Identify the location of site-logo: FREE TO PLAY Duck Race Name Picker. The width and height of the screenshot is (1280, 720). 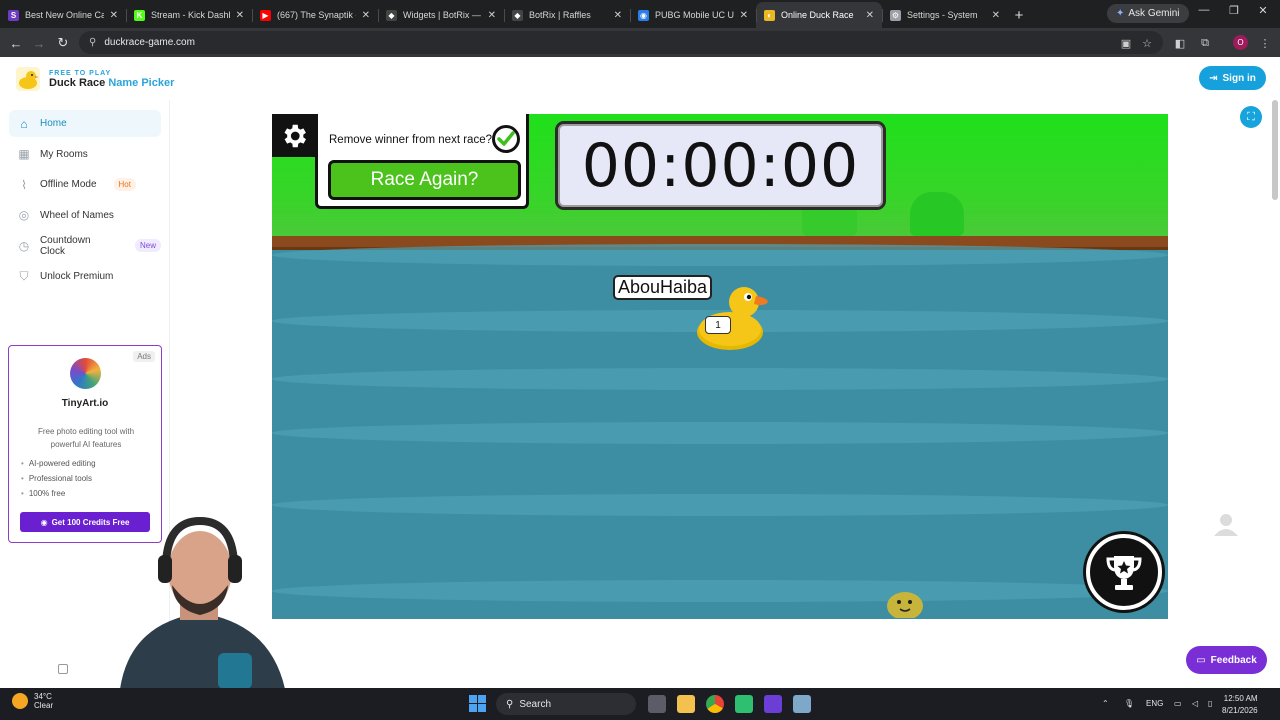
(95, 79).